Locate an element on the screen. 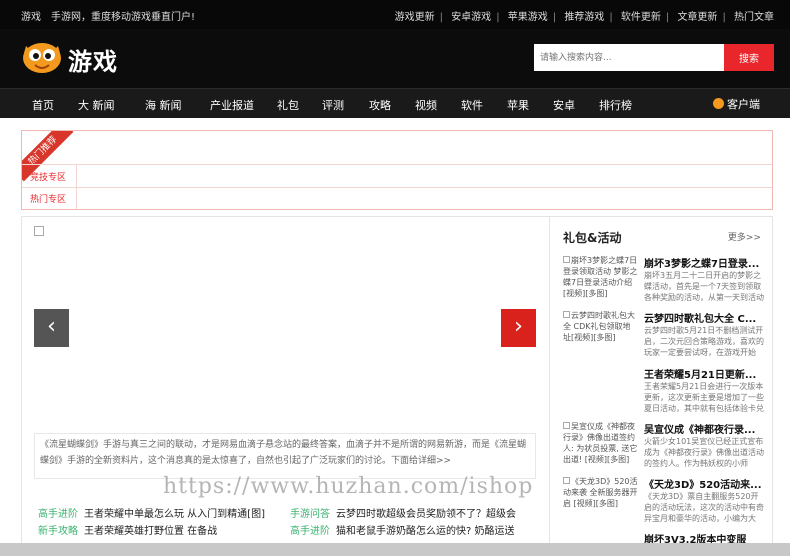 The height and width of the screenshot is (556, 790). slogan-prefix: 游戏 is located at coordinates (31, 17).